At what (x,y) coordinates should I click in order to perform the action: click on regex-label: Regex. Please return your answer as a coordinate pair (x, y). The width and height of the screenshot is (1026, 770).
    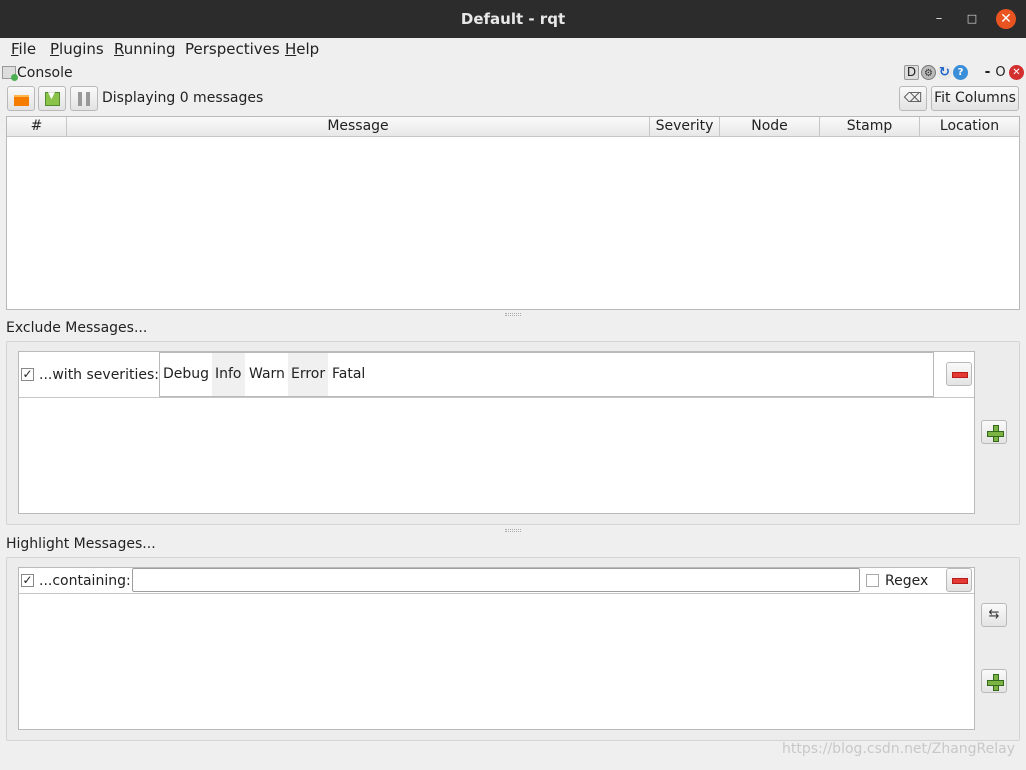
    Looking at the image, I should click on (907, 581).